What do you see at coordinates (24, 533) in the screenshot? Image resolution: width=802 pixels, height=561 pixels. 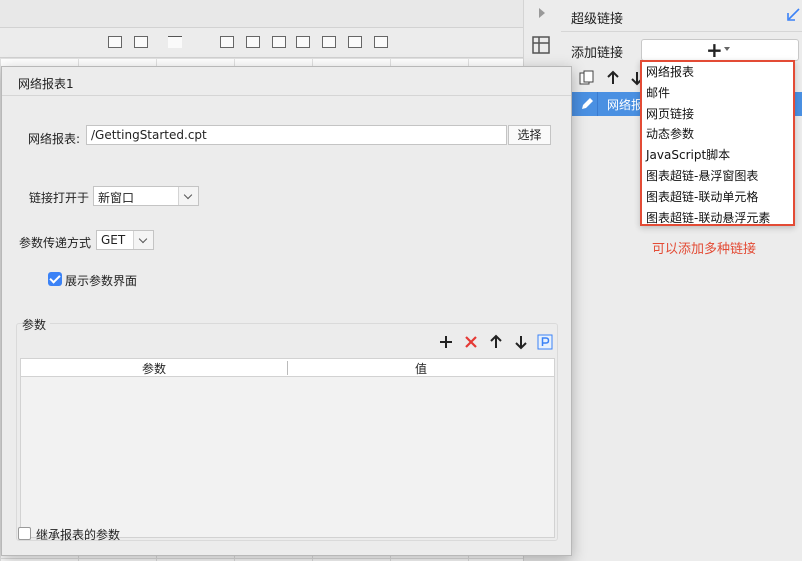 I see `inherit-params-checkbox` at bounding box center [24, 533].